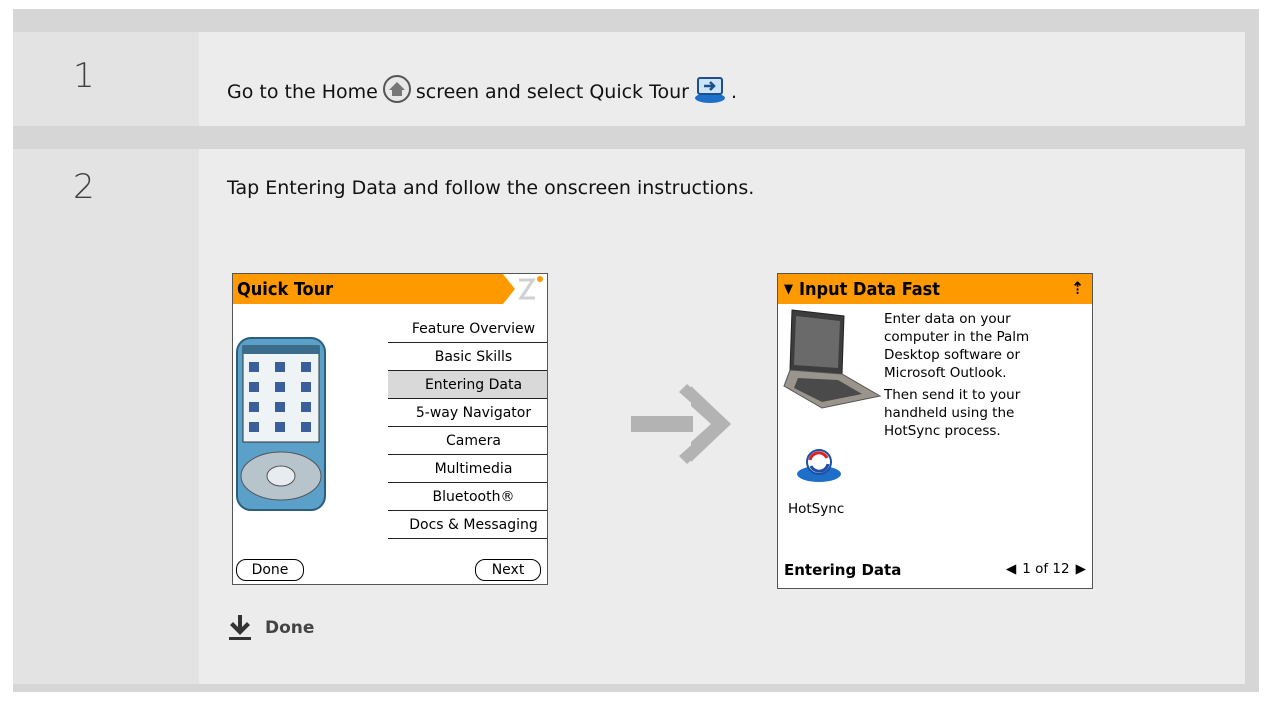  What do you see at coordinates (467, 357) in the screenshot?
I see `menu-item: Basic Skills` at bounding box center [467, 357].